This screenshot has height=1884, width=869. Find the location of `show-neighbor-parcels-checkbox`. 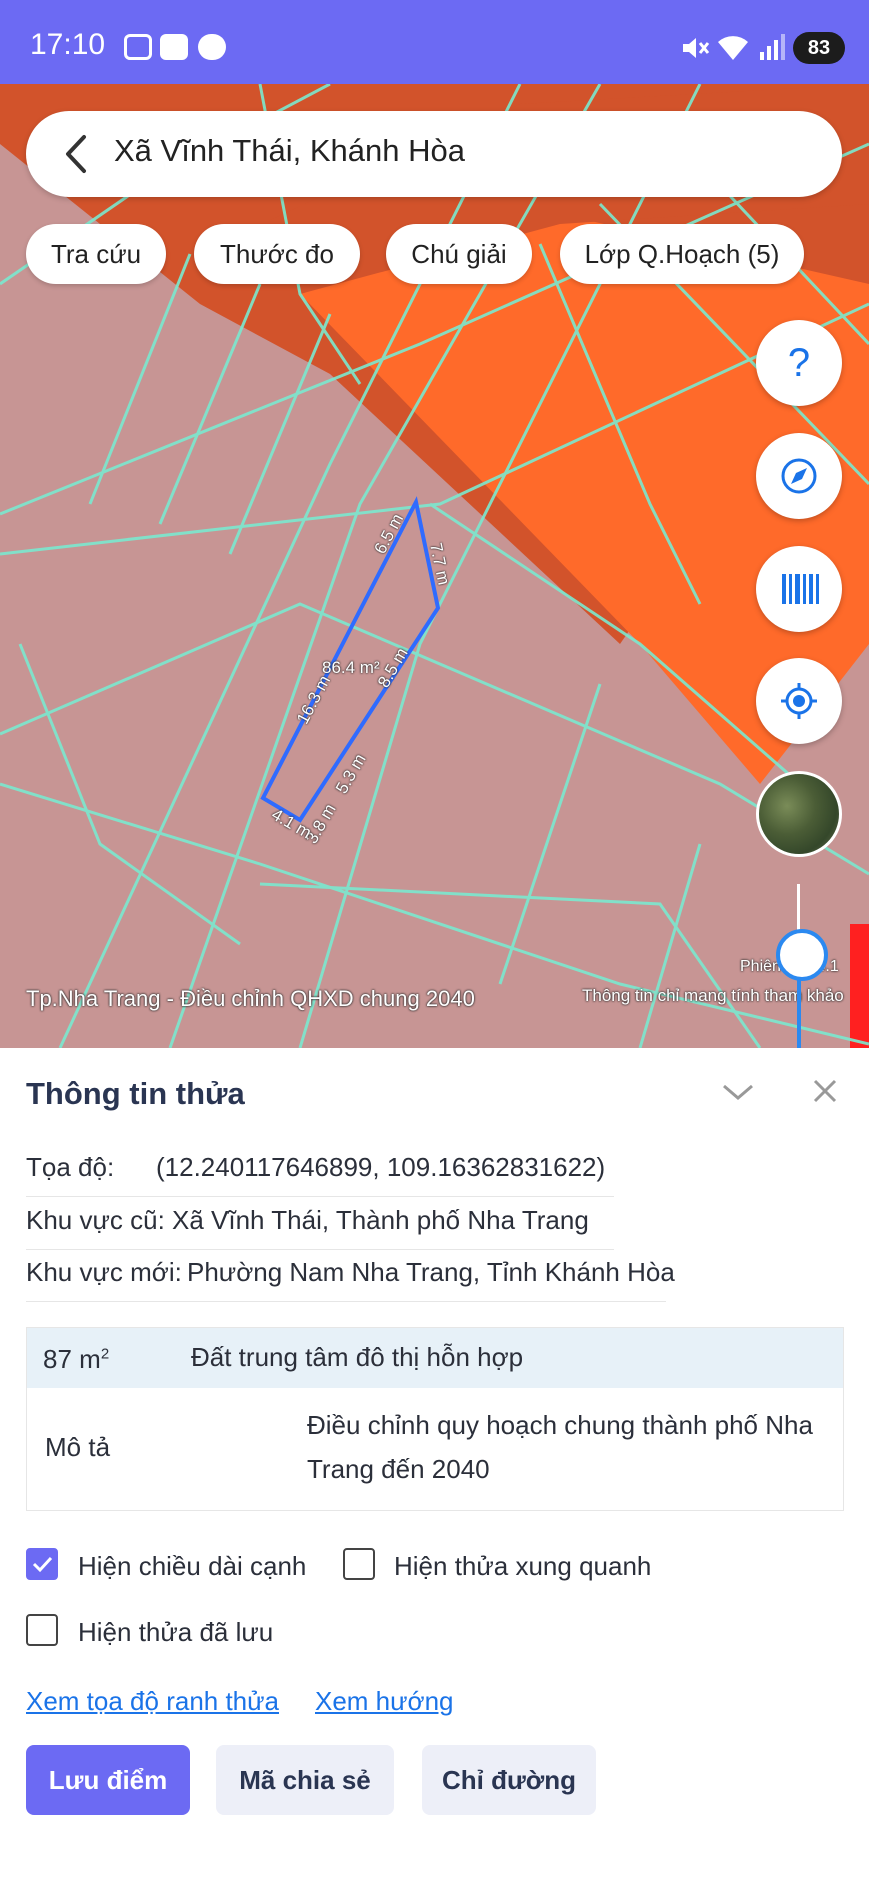

show-neighbor-parcels-checkbox is located at coordinates (359, 1564).